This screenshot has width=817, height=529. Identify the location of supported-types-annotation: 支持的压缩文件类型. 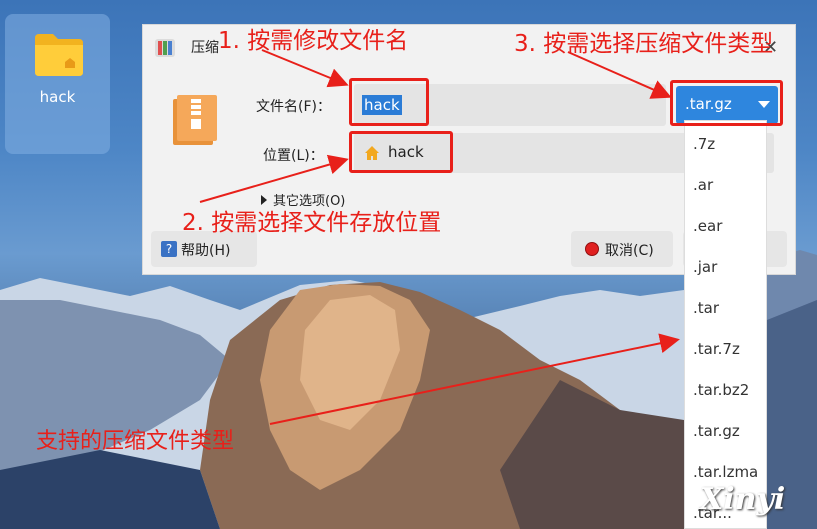
(135, 441).